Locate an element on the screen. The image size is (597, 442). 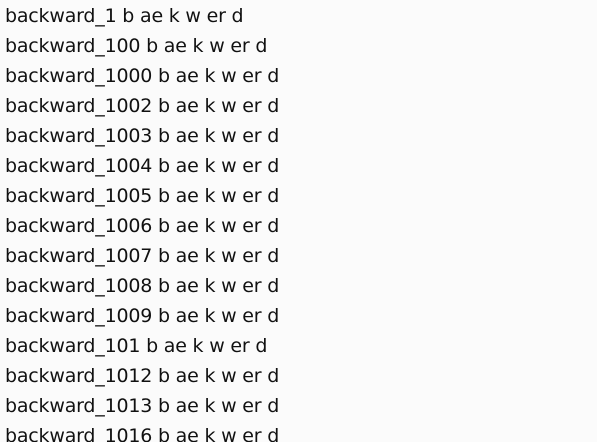
text-line: backward_1000 b ae k w er d is located at coordinates (142, 76).